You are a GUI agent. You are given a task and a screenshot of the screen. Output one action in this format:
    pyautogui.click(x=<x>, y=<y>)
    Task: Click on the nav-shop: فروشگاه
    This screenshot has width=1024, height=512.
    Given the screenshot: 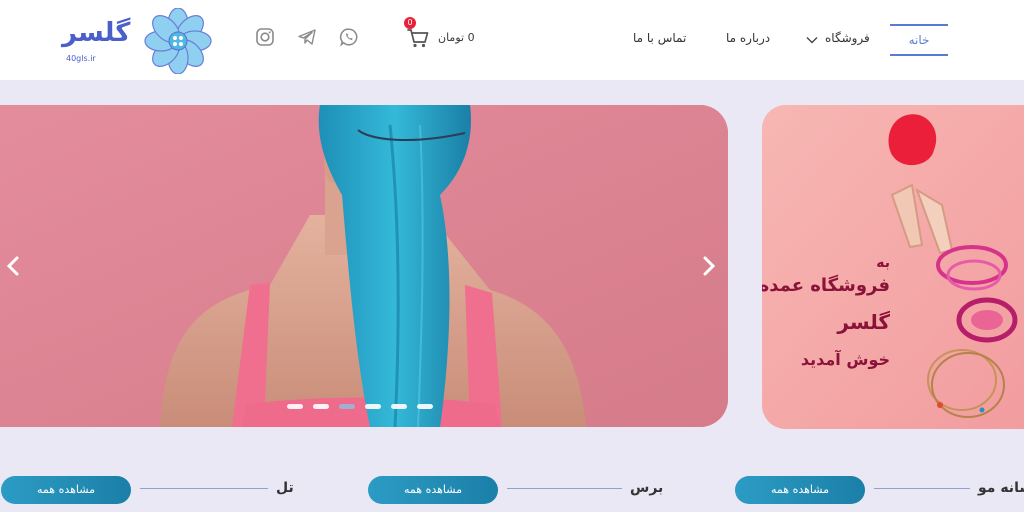 What is the action you would take?
    pyautogui.click(x=847, y=38)
    